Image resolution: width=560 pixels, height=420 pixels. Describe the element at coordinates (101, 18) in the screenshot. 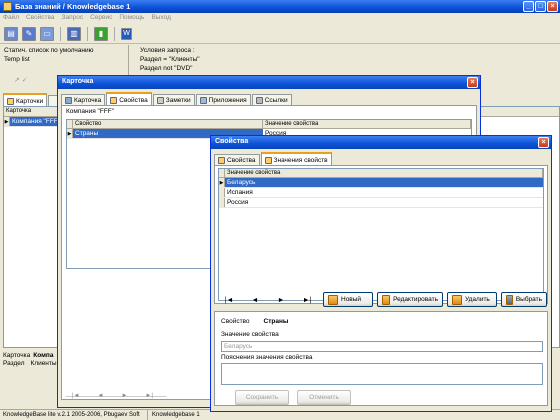

I see `menu-service: Сервис` at that location.